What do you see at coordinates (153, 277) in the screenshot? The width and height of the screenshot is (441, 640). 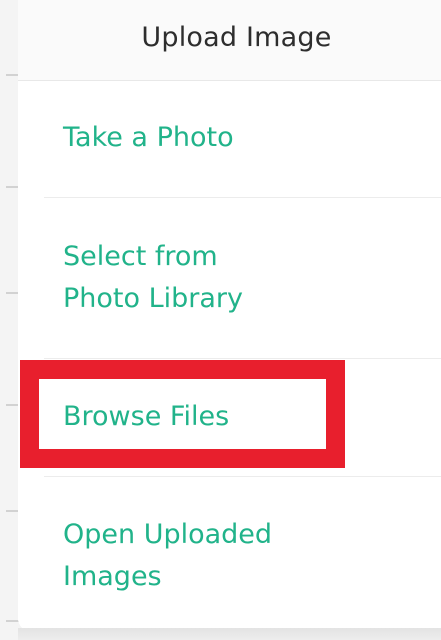 I see `photo-library-label: Select from Photo Library` at bounding box center [153, 277].